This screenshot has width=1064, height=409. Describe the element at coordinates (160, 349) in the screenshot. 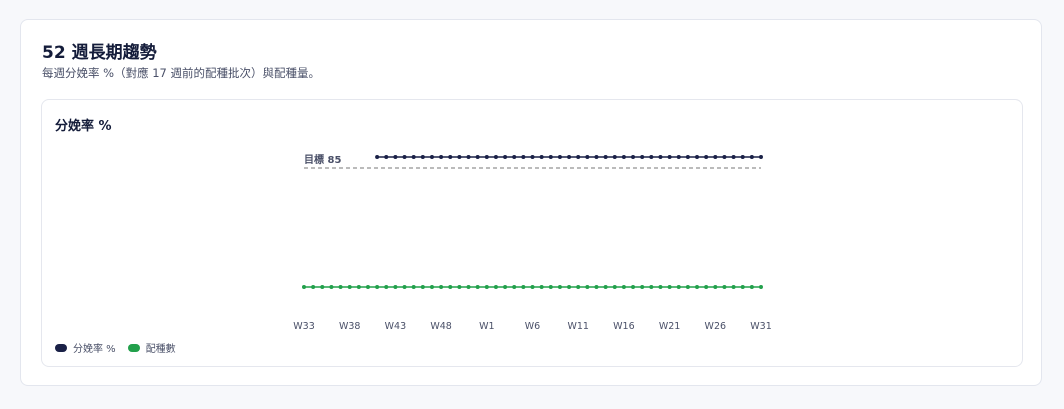

I see `legend-label-breeding: 配種數` at that location.